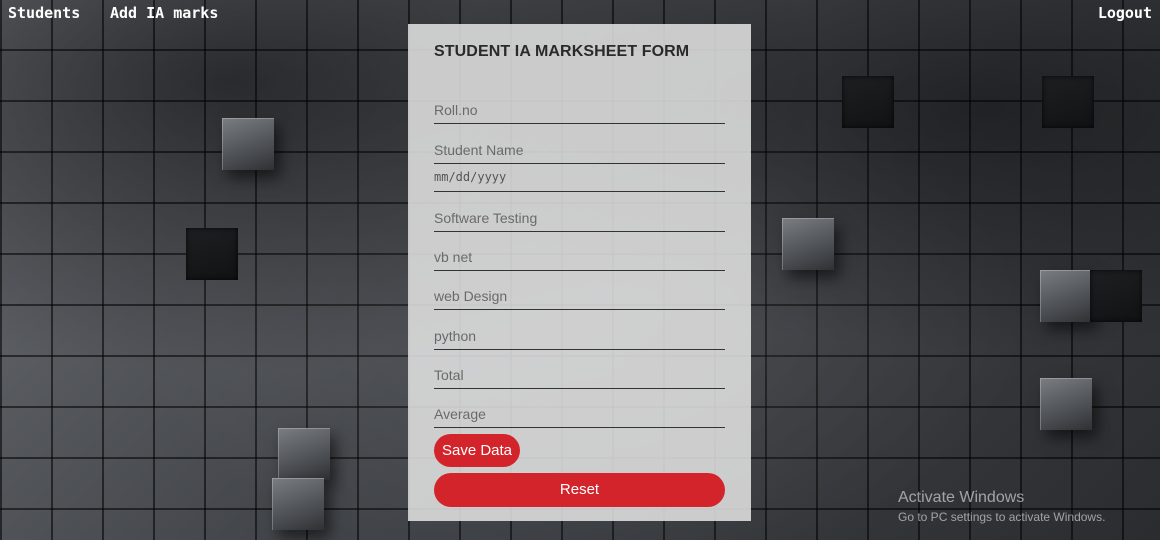 The image size is (1160, 540). Describe the element at coordinates (579, 490) in the screenshot. I see `reset-button: Reset` at that location.